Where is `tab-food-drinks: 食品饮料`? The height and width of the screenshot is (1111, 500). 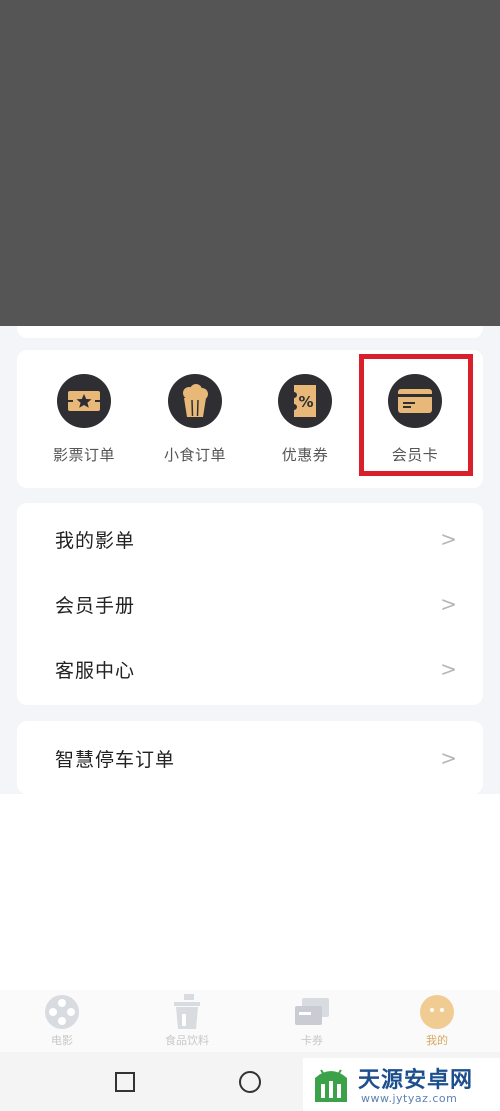
tab-food-drinks: 食品饮料 is located at coordinates (187, 1021).